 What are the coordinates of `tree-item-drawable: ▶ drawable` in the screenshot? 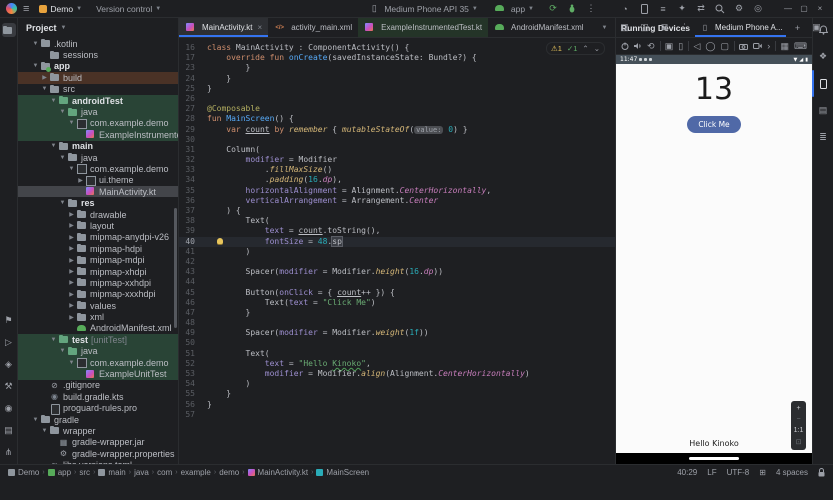 It's located at (98, 214).